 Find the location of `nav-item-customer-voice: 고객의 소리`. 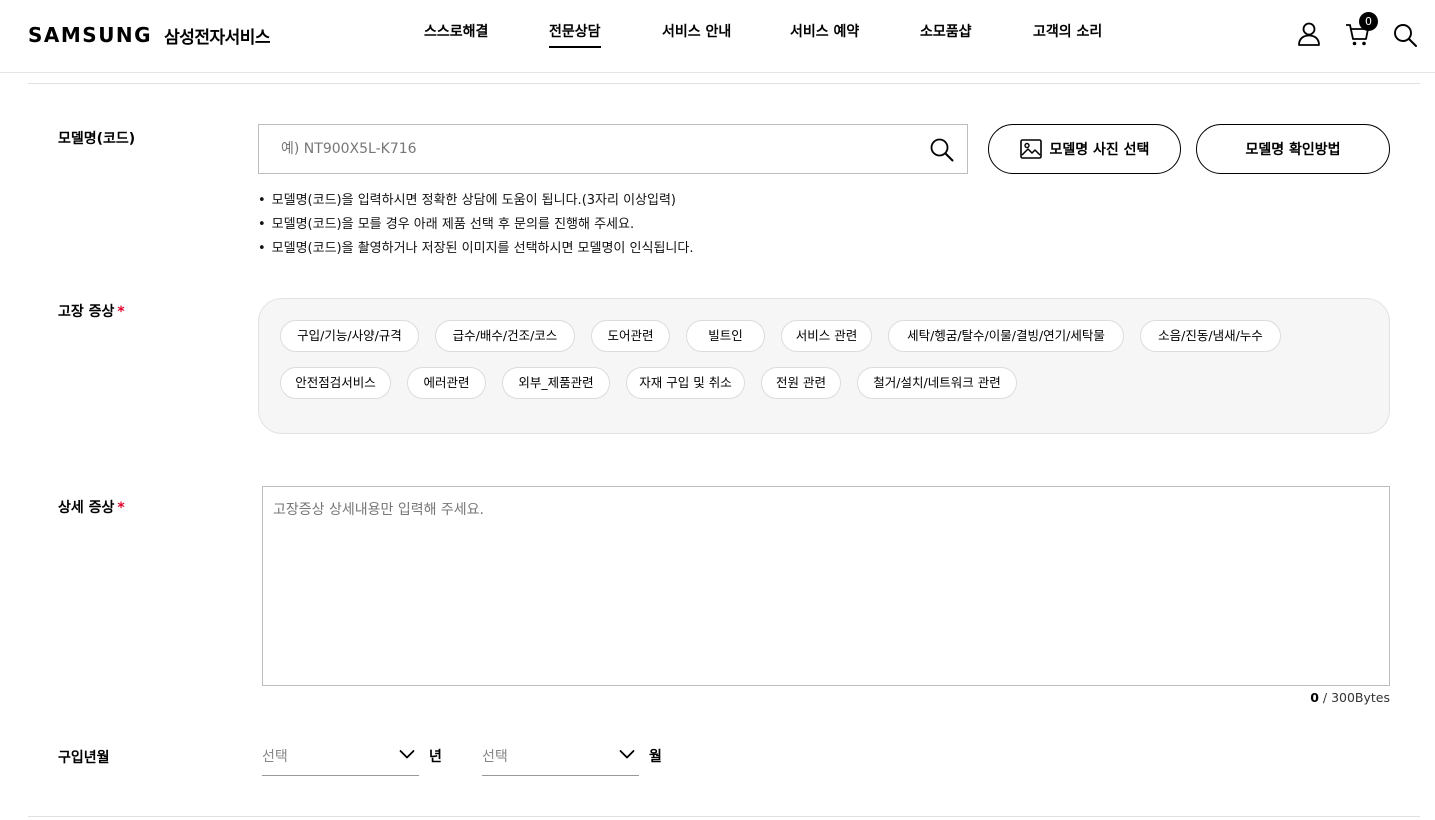

nav-item-customer-voice: 고객의 소리 is located at coordinates (1067, 35).